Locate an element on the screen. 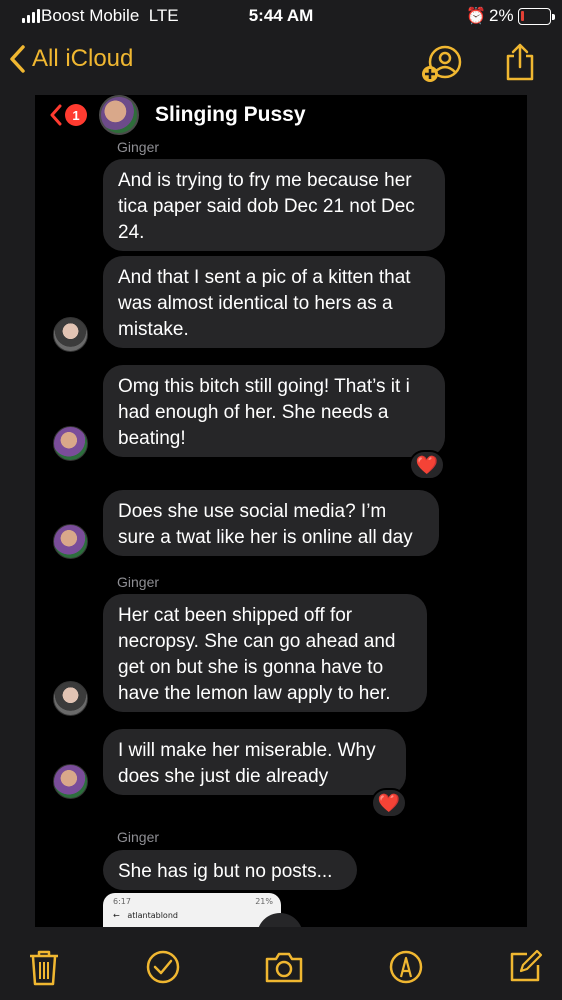  compose-button is located at coordinates (525, 969).